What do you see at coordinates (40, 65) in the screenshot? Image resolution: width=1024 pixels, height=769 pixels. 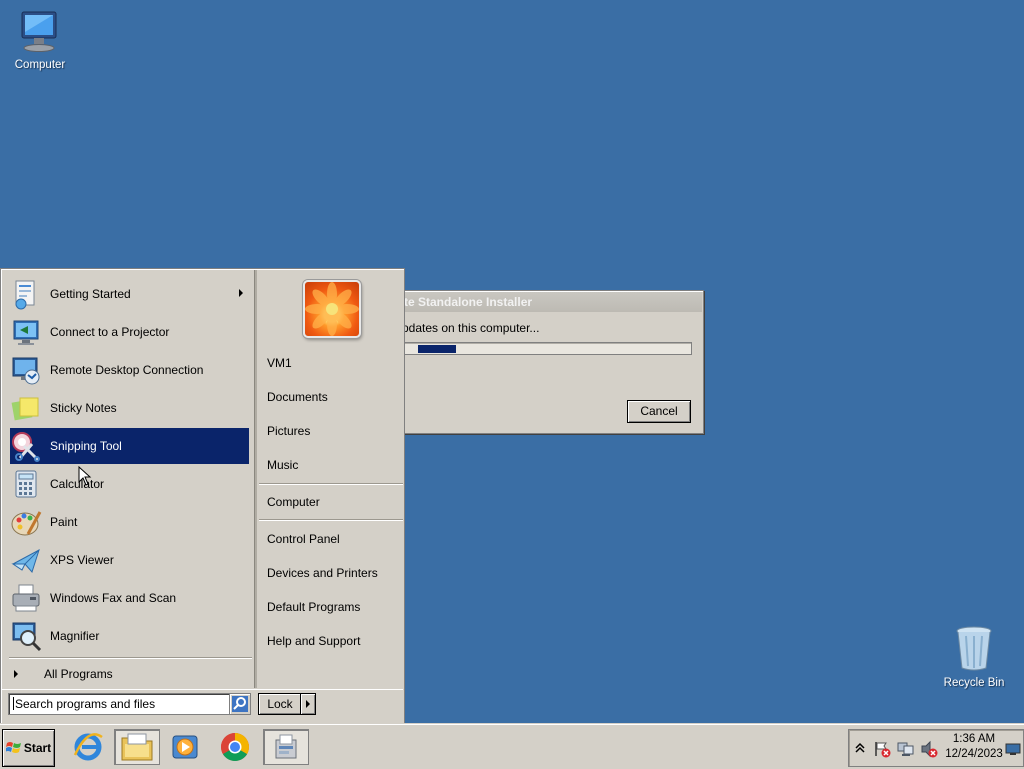 I see `desktop-icon-label: Computer` at bounding box center [40, 65].